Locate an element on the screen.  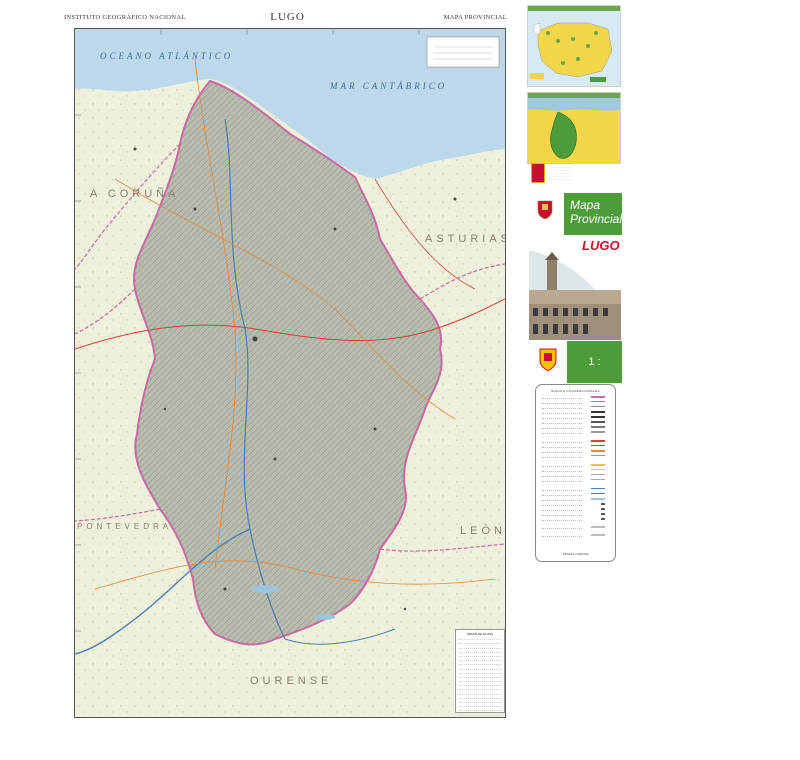
region-label-coruna: A CORUÑA is located at coordinates (134, 193).